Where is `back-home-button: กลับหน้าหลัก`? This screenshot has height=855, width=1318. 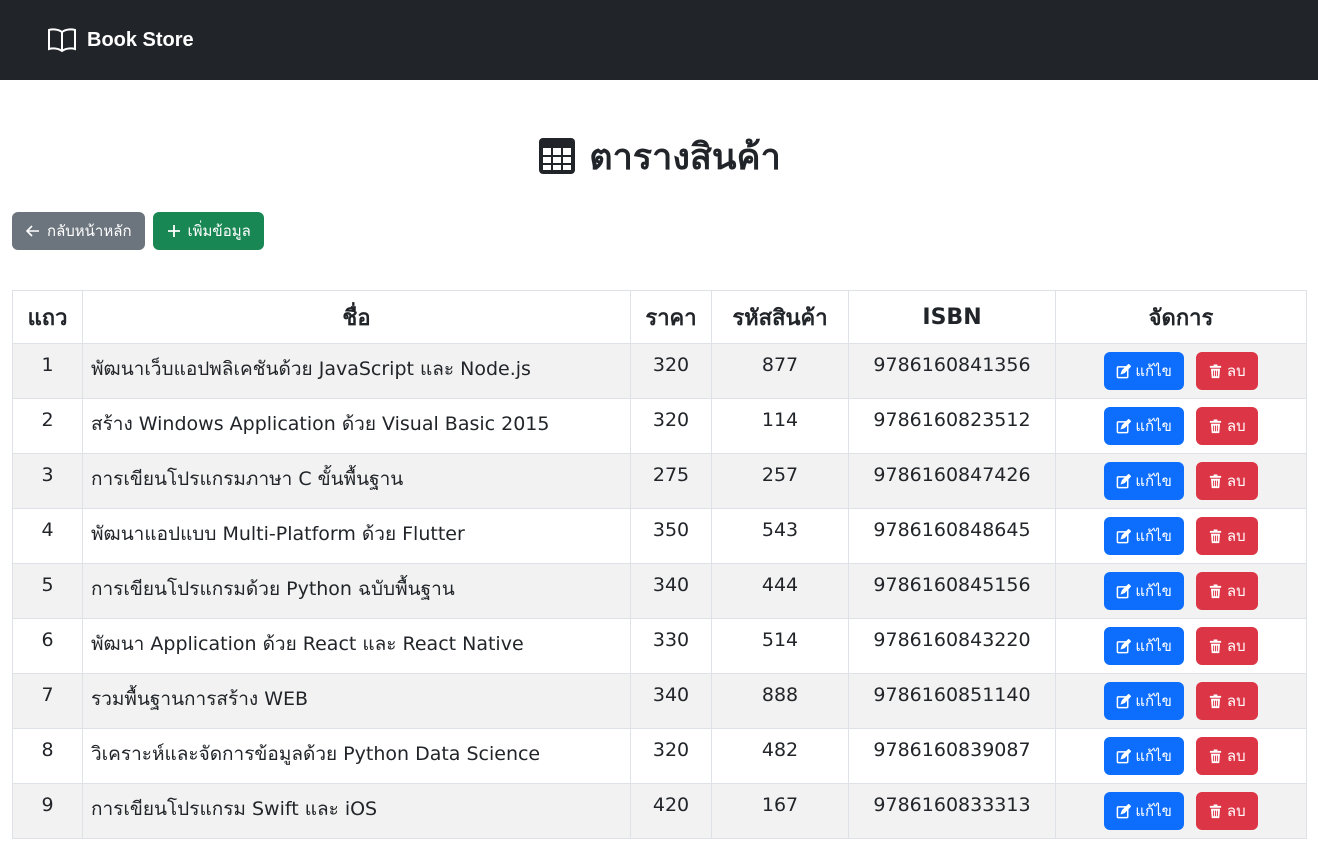 back-home-button: กลับหน้าหลัก is located at coordinates (78, 231).